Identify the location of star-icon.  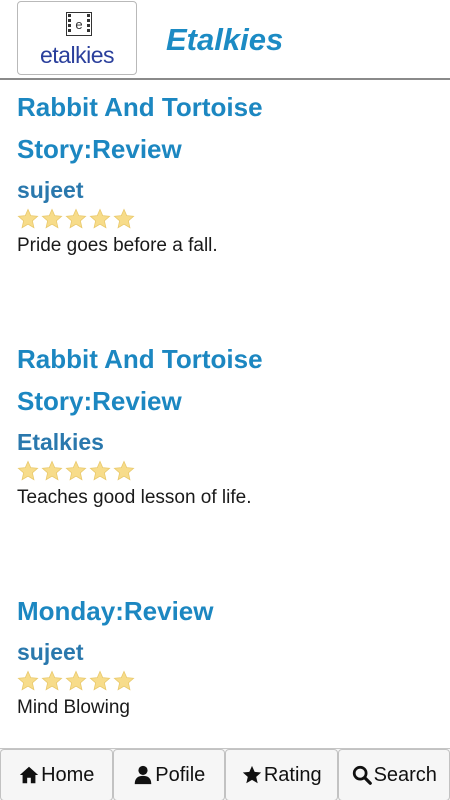
(252, 774).